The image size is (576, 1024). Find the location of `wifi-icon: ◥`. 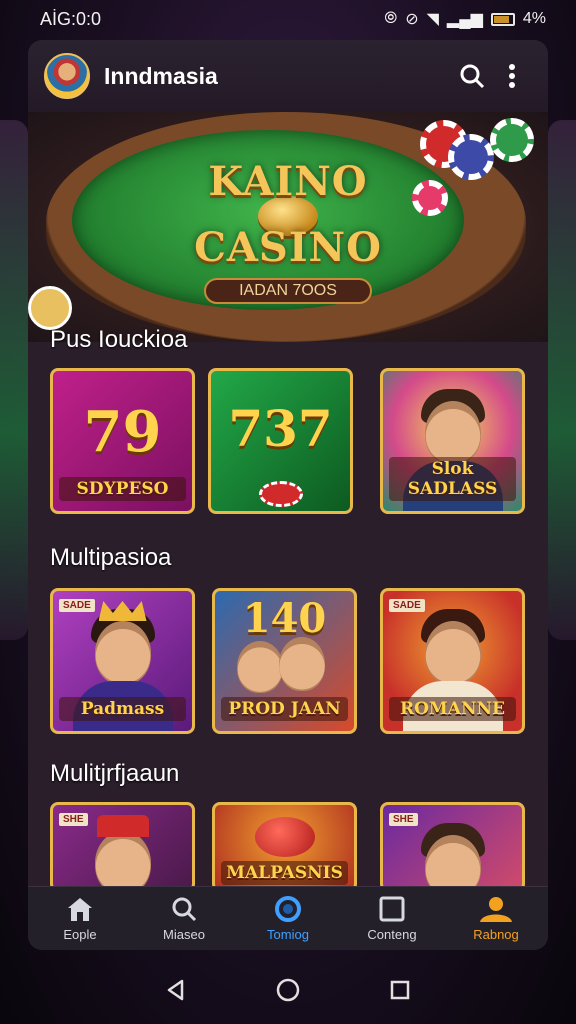

wifi-icon: ◥ is located at coordinates (432, 19).